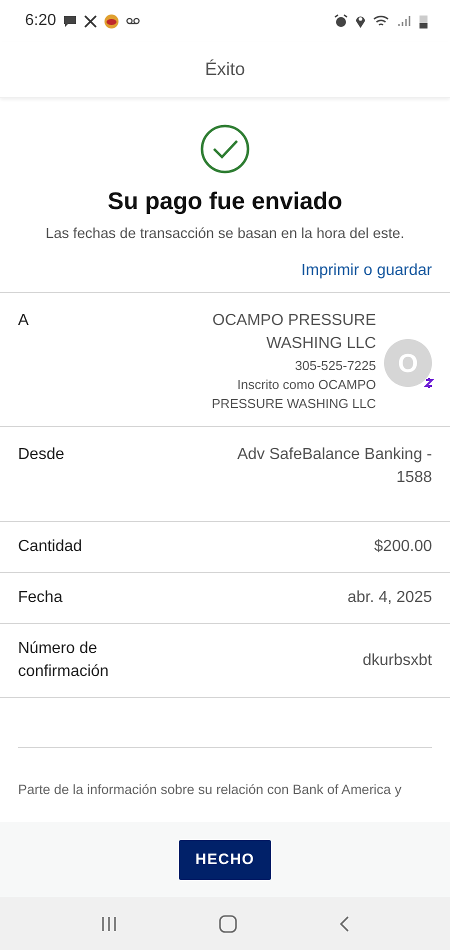 This screenshot has width=450, height=950. What do you see at coordinates (293, 332) in the screenshot?
I see `recipient-name: OCAMPO PRESSURE WASHING LLC` at bounding box center [293, 332].